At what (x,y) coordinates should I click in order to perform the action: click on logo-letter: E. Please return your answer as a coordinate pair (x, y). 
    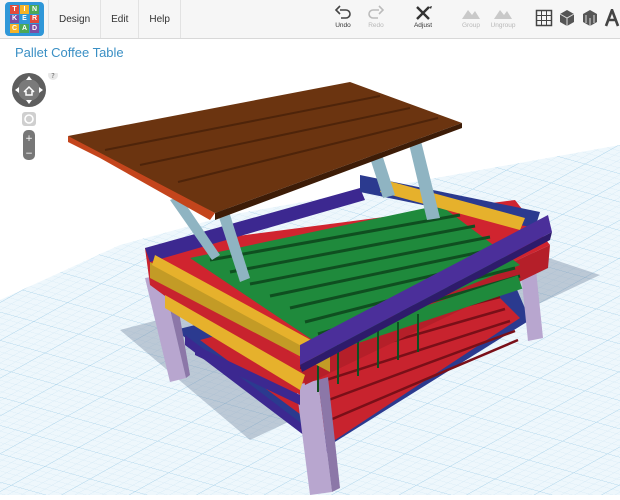
    Looking at the image, I should click on (24, 19).